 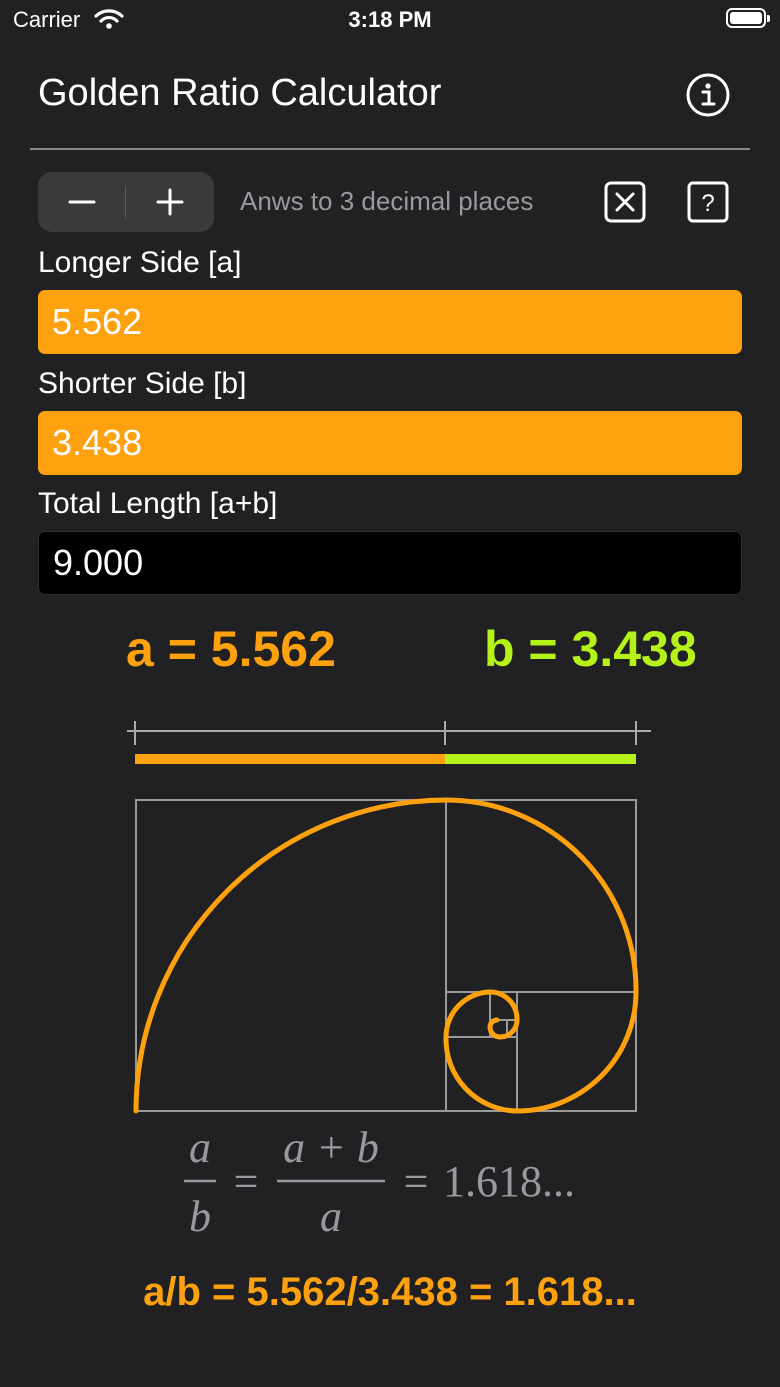 What do you see at coordinates (387, 201) in the screenshot?
I see `decimal-places-label: Anws to 3 decimal places` at bounding box center [387, 201].